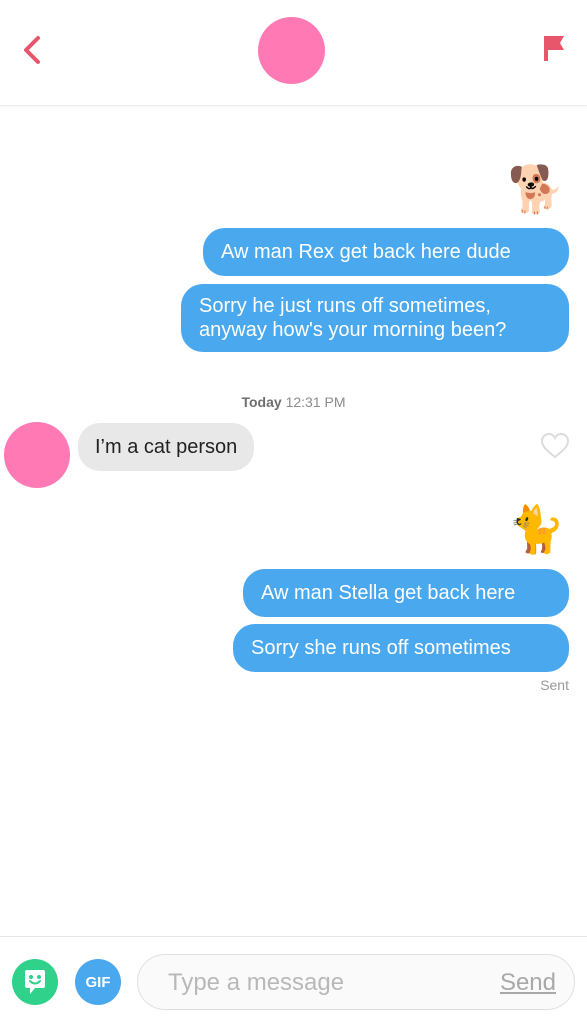 The image size is (587, 1024). I want to click on timestamp-day: Today, so click(261, 402).